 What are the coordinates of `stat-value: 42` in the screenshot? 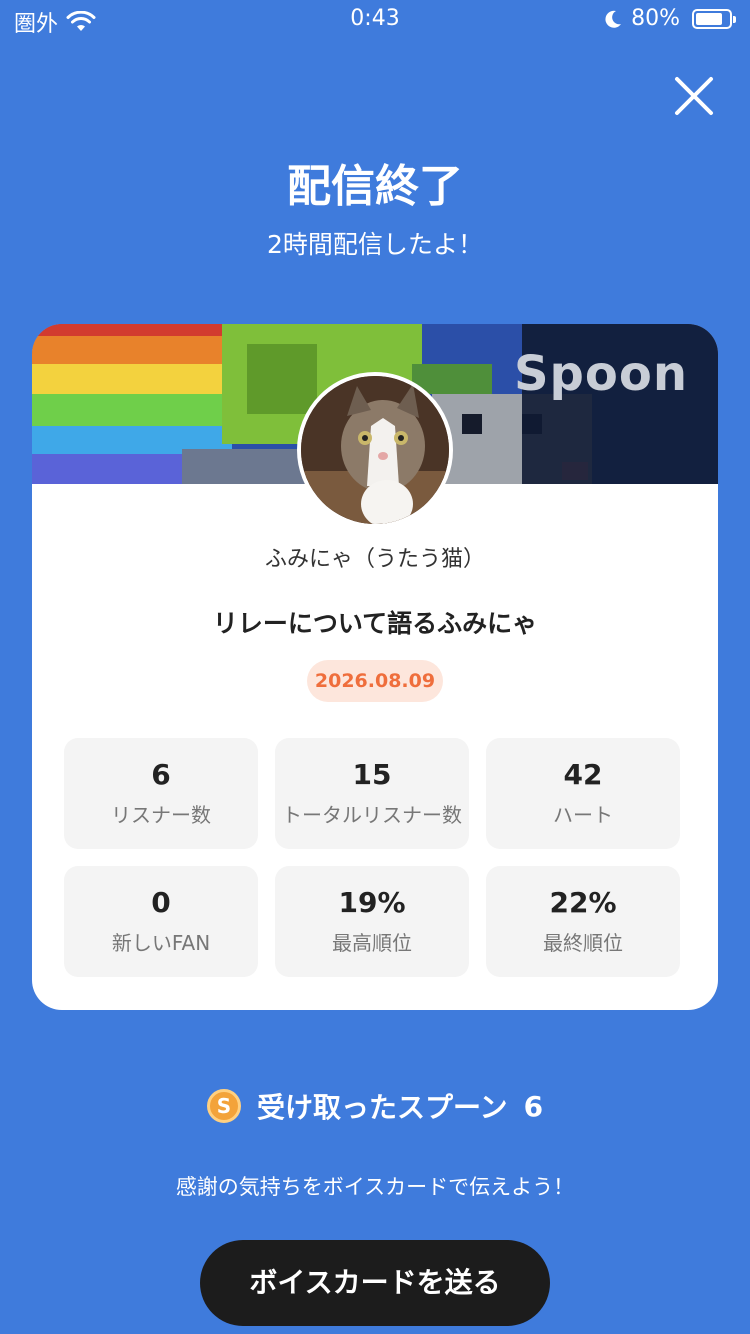 It's located at (583, 774).